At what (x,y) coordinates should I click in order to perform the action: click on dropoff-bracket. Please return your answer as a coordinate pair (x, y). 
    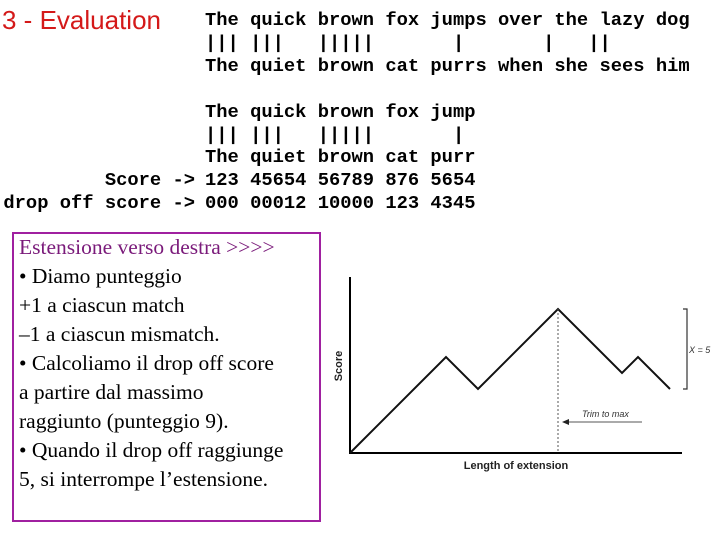
    Looking at the image, I should click on (685, 349).